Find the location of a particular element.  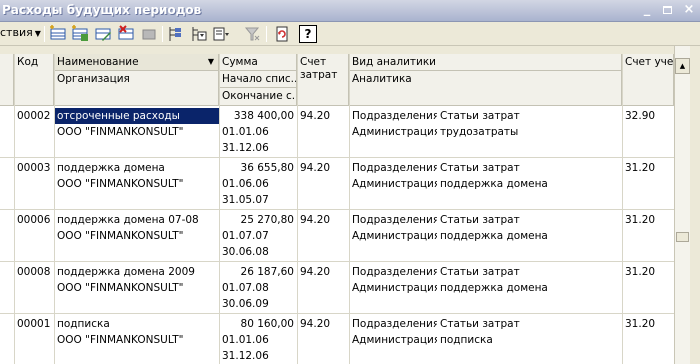

cell-end: 31.05.07 is located at coordinates (258, 200).